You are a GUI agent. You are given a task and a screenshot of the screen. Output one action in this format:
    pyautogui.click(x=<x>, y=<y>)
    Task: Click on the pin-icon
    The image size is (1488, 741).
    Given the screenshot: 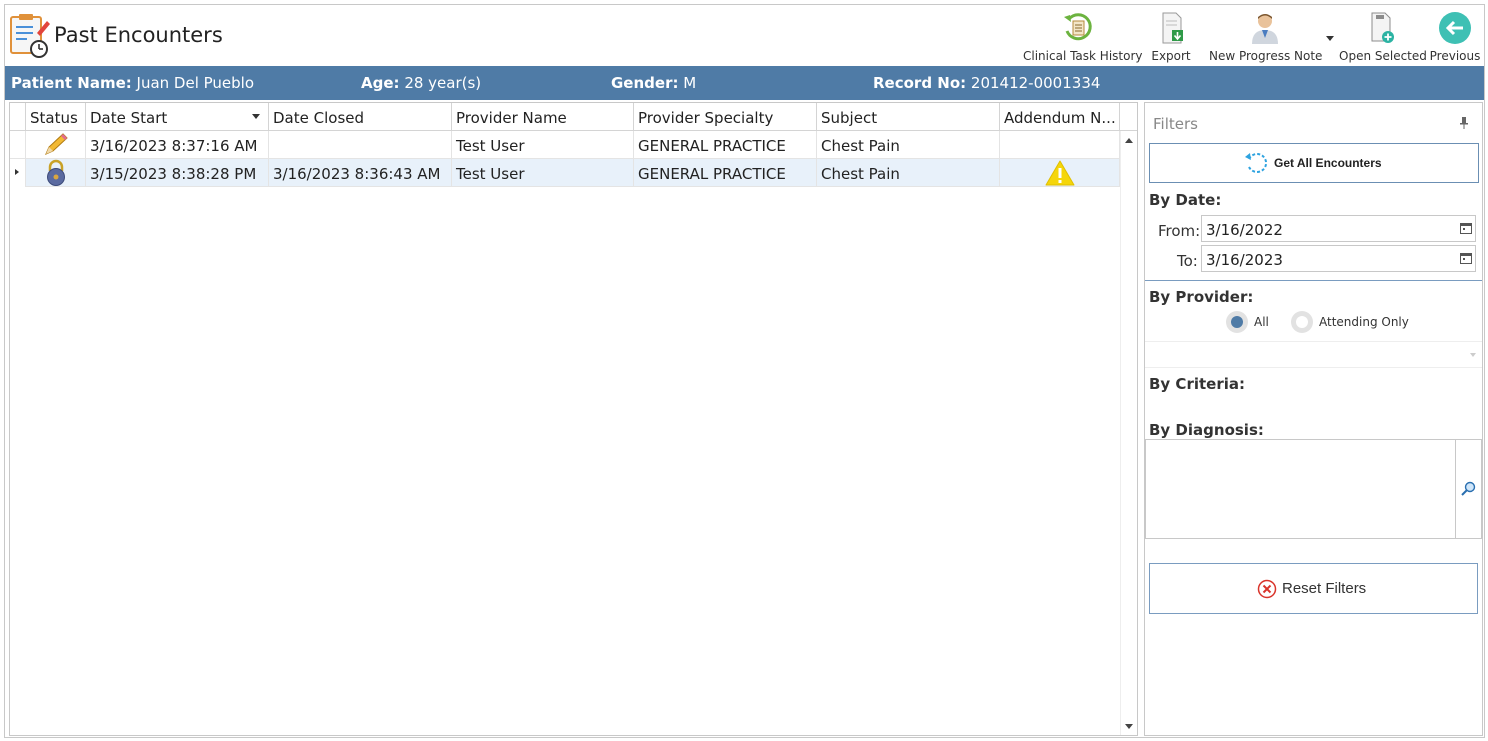 What is the action you would take?
    pyautogui.click(x=1464, y=123)
    